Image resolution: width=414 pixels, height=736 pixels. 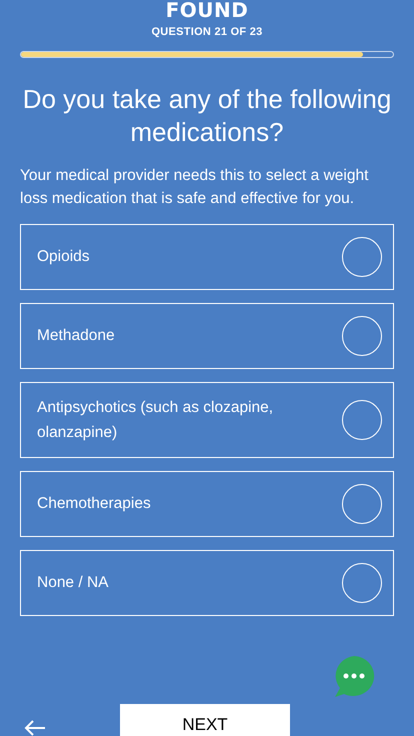 I want to click on next-button: NEXT, so click(x=205, y=720).